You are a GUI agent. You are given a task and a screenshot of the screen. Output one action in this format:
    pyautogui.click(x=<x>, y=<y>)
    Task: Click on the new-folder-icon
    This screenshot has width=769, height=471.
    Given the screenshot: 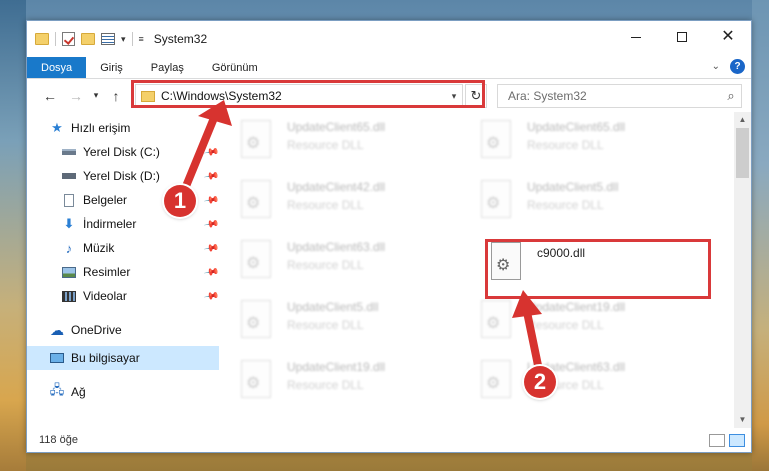 What is the action you would take?
    pyautogui.click(x=88, y=39)
    